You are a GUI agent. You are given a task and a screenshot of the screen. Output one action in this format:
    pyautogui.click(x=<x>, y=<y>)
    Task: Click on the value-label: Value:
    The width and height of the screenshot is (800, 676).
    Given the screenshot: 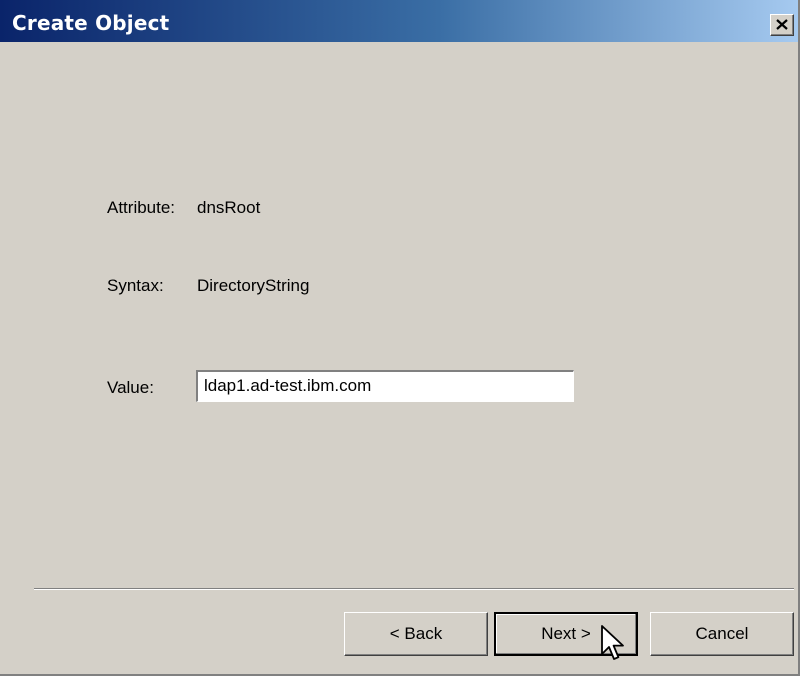 What is the action you would take?
    pyautogui.click(x=130, y=387)
    